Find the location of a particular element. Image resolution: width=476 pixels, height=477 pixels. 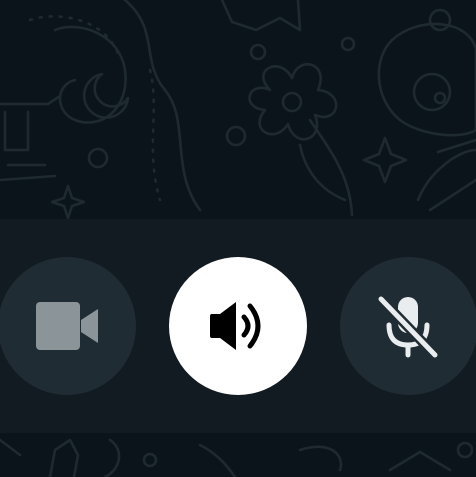

video-camera-icon is located at coordinates (67, 326).